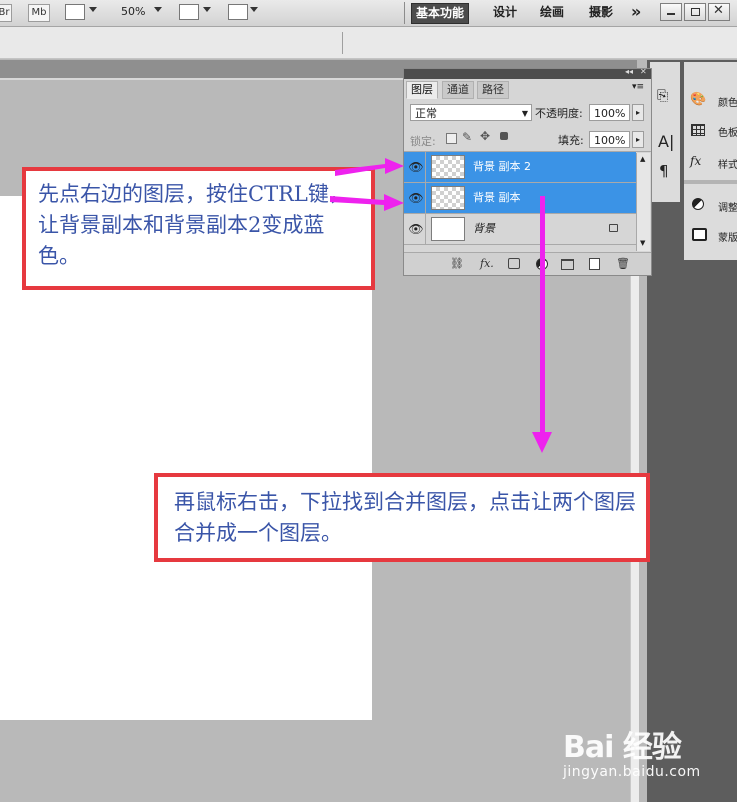 The image size is (737, 802). I want to click on watermark-url: jingyan.baidu.com, so click(632, 772).